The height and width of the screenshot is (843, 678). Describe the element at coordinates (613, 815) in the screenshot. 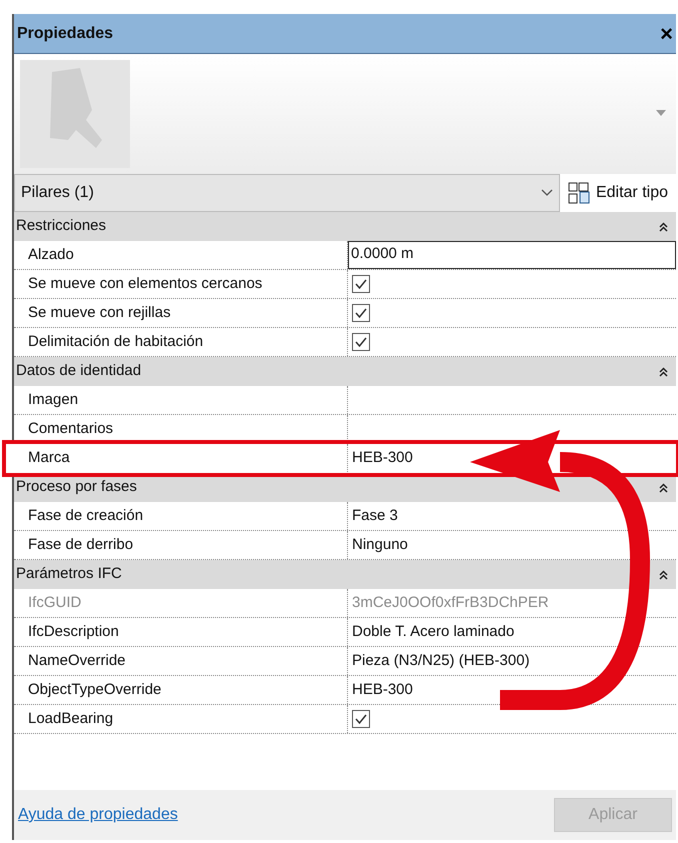

I see `apply-button: Aplicar` at that location.